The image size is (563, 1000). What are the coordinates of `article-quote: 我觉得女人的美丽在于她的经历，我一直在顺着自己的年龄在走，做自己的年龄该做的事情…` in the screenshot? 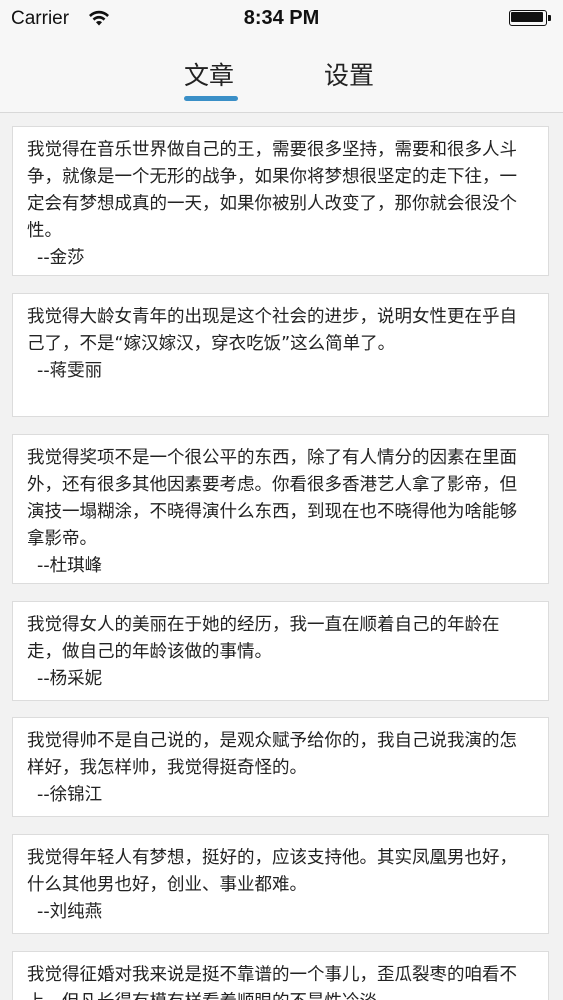 It's located at (263, 638).